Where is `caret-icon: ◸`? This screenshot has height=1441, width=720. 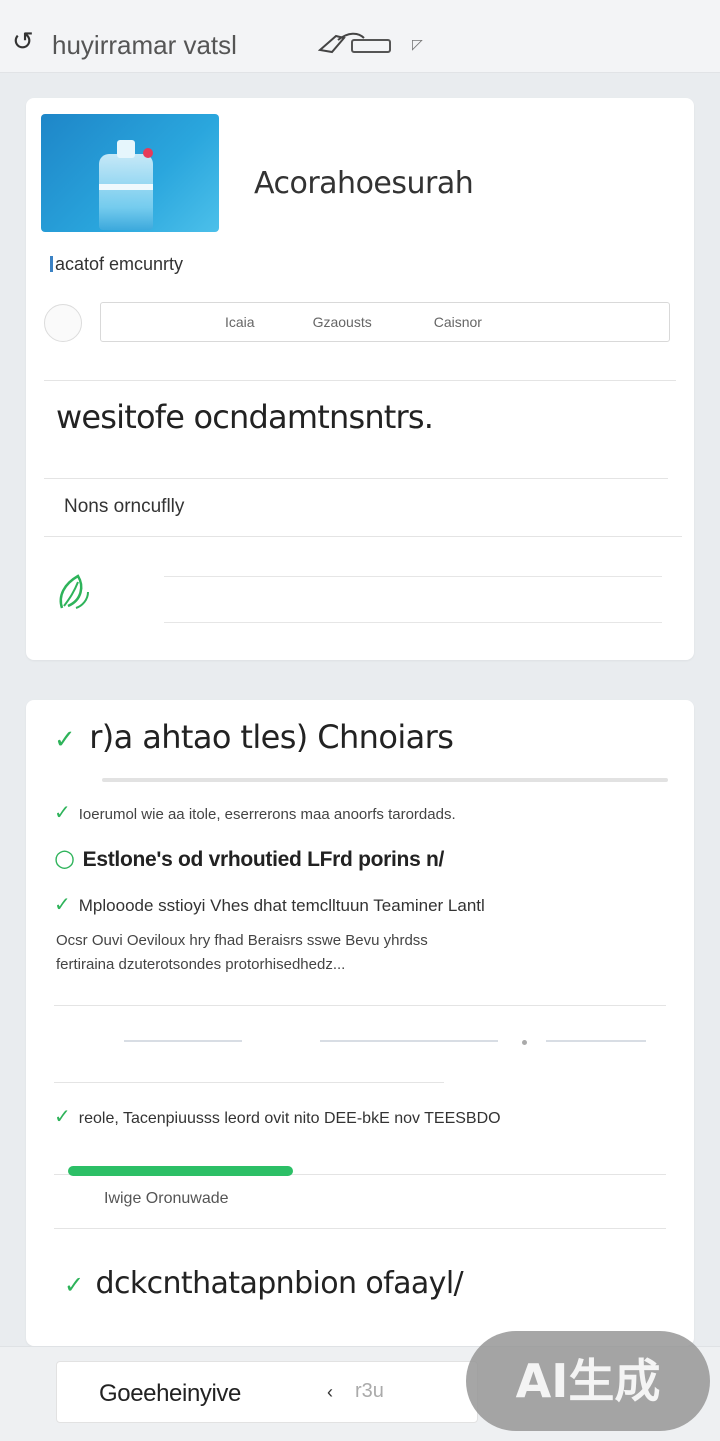
caret-icon: ◸ is located at coordinates (417, 44).